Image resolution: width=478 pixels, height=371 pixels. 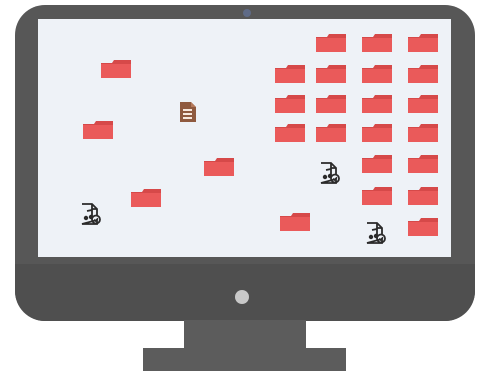 I want to click on monitor-stand-neck, so click(x=245, y=335).